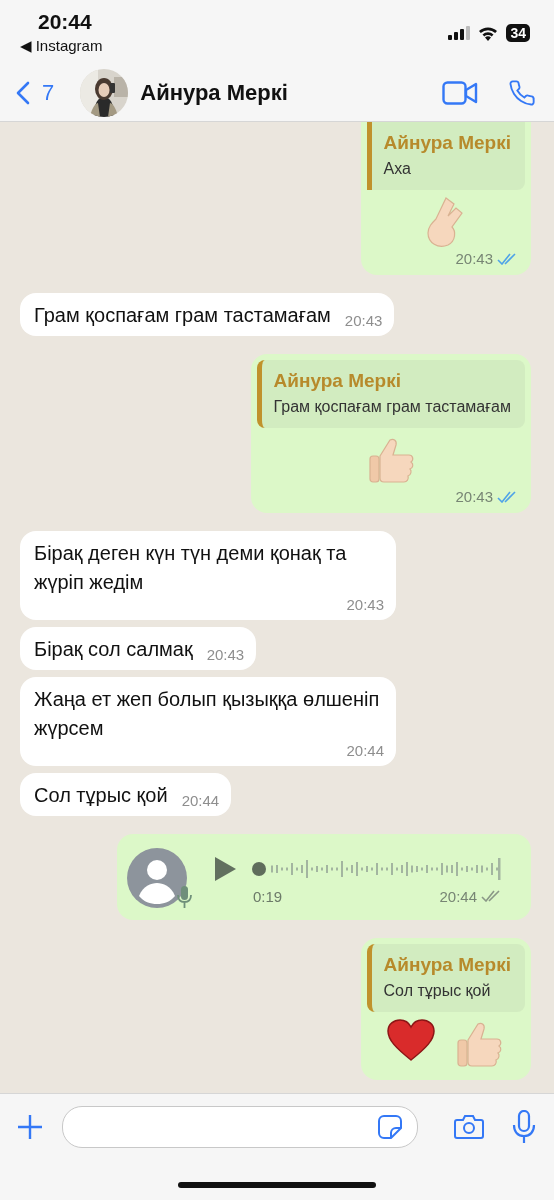  Describe the element at coordinates (410, 1040) in the screenshot. I see `heart-icon` at that location.